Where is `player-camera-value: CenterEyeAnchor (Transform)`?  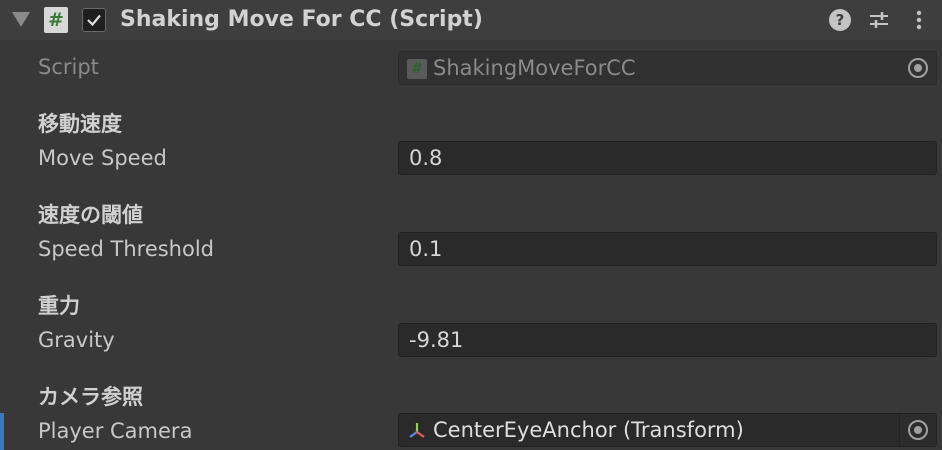 player-camera-value: CenterEyeAnchor (Transform) is located at coordinates (588, 430).